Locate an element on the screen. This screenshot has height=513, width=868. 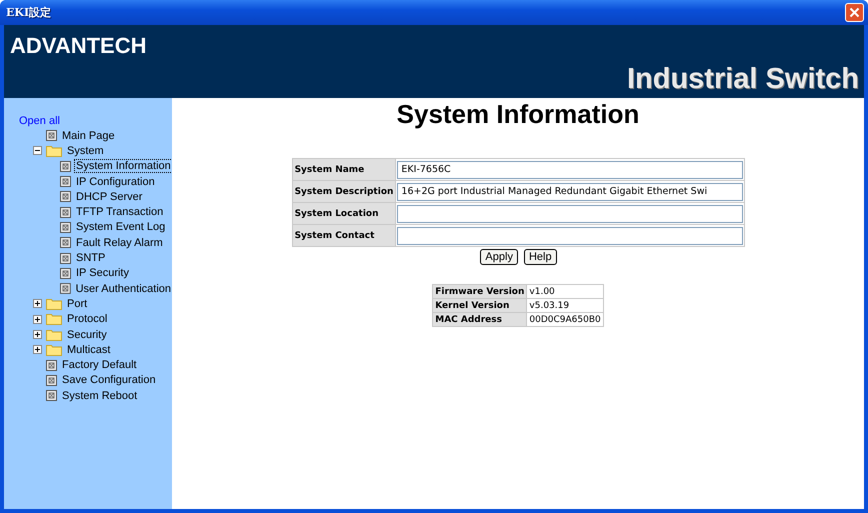
nav-link: Main Page is located at coordinates (88, 136).